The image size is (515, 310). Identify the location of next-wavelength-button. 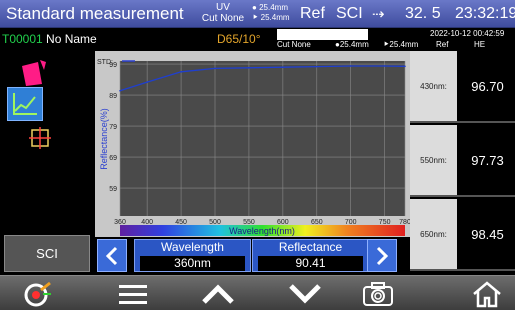
(382, 255).